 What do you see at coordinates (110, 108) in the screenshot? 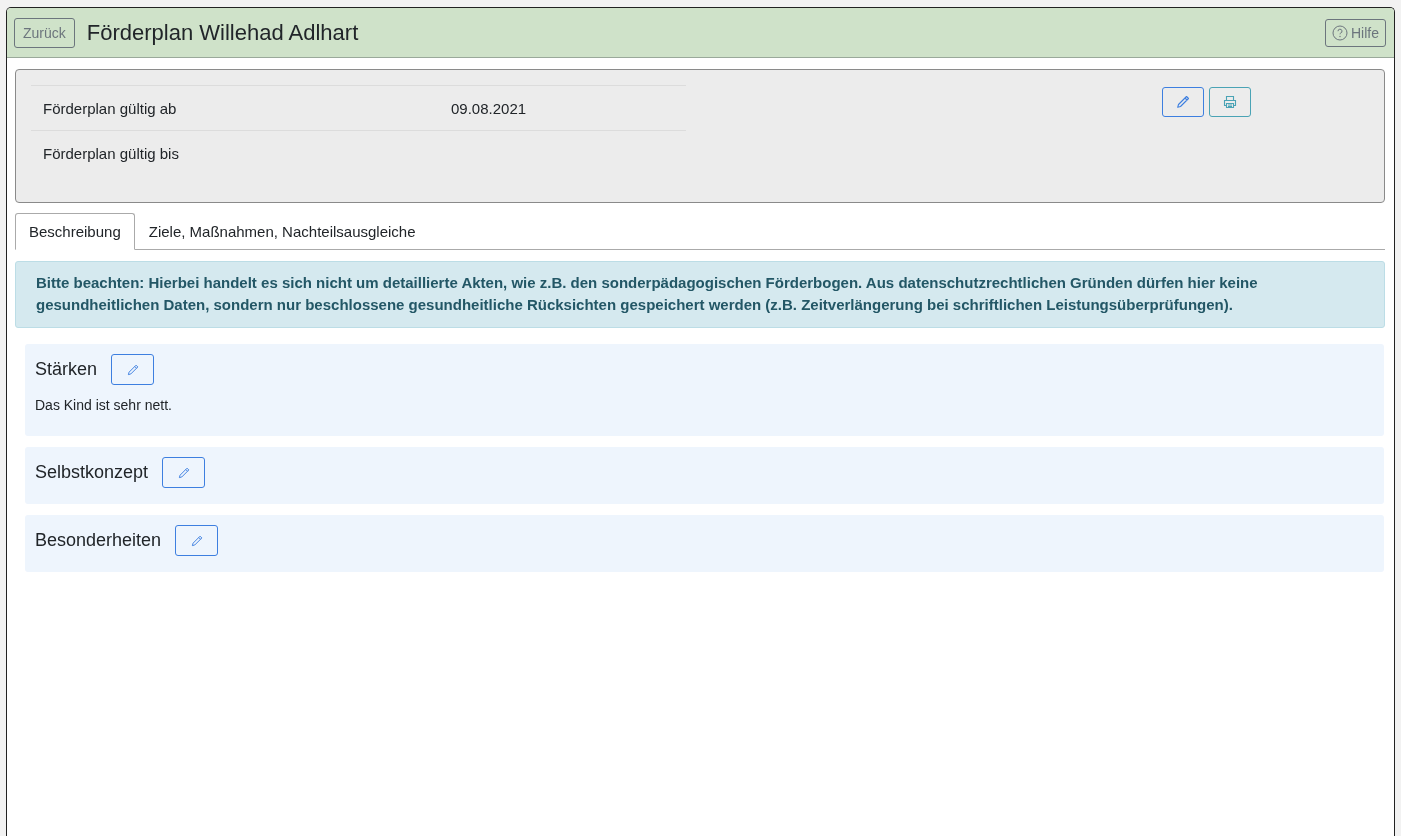
I see `detail-label: Förderplan gültig ab` at bounding box center [110, 108].